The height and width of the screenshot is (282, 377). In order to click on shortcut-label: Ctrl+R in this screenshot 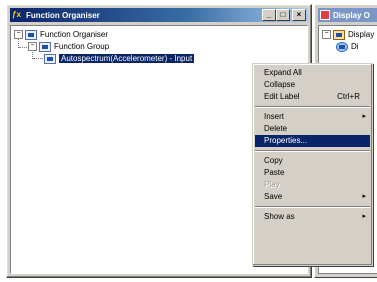, I will do `click(348, 96)`.